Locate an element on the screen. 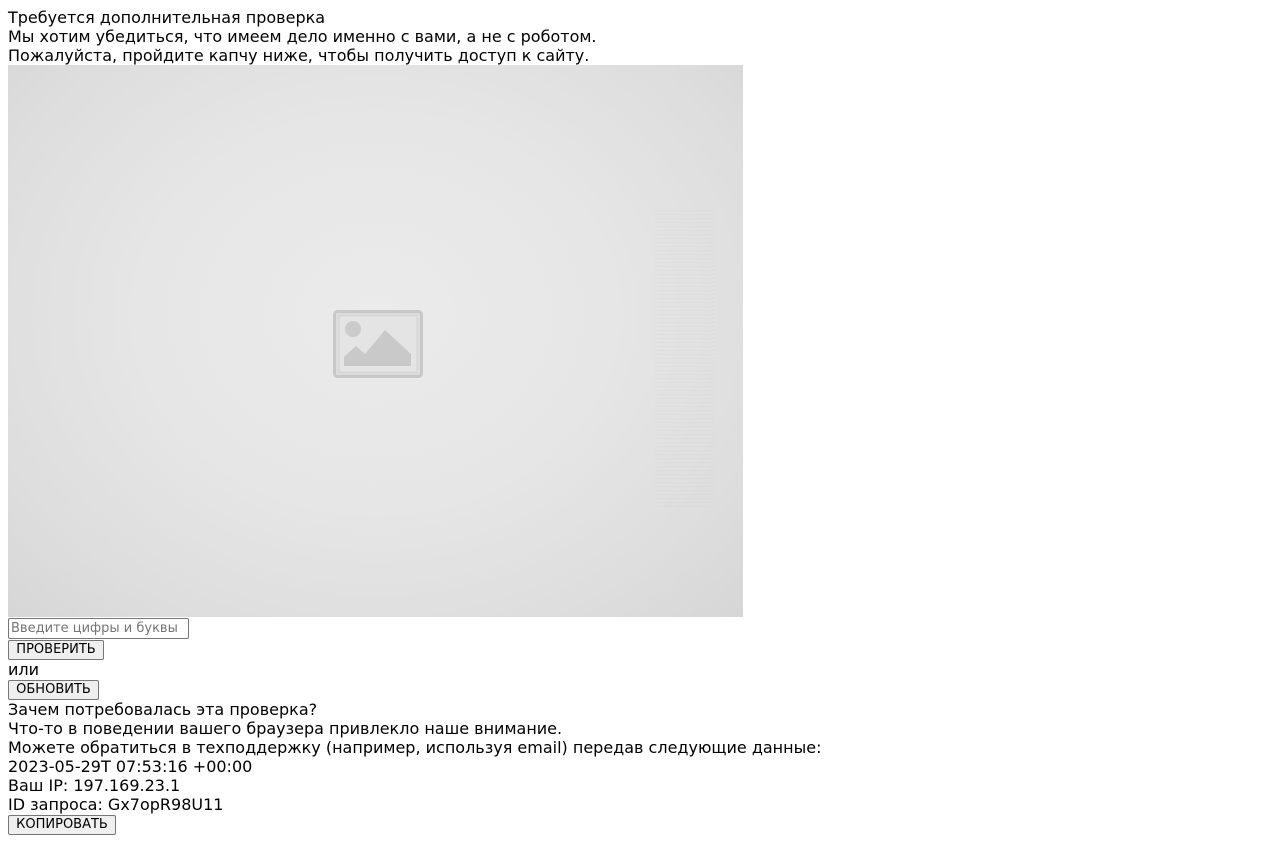  page-title: Требуется дополнительная проверка is located at coordinates (167, 17).